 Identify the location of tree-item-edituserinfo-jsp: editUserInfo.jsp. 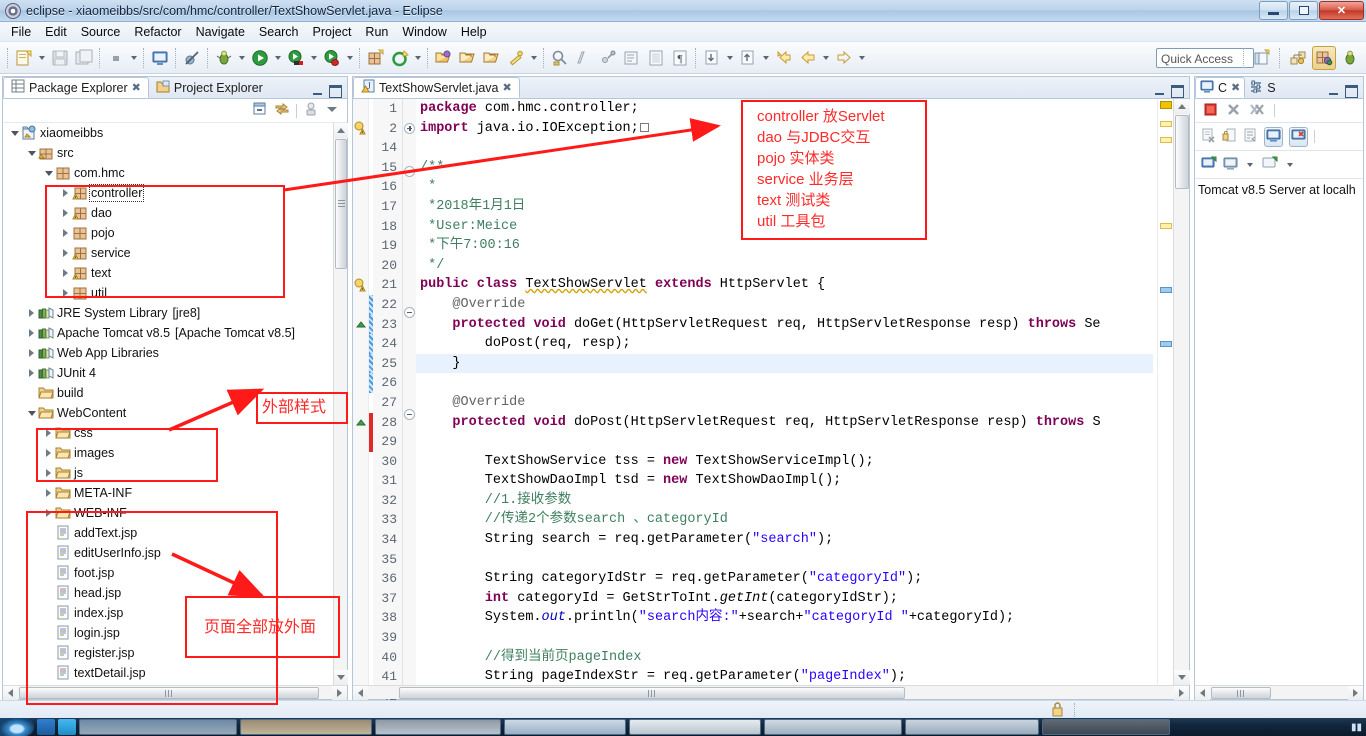
(168, 553).